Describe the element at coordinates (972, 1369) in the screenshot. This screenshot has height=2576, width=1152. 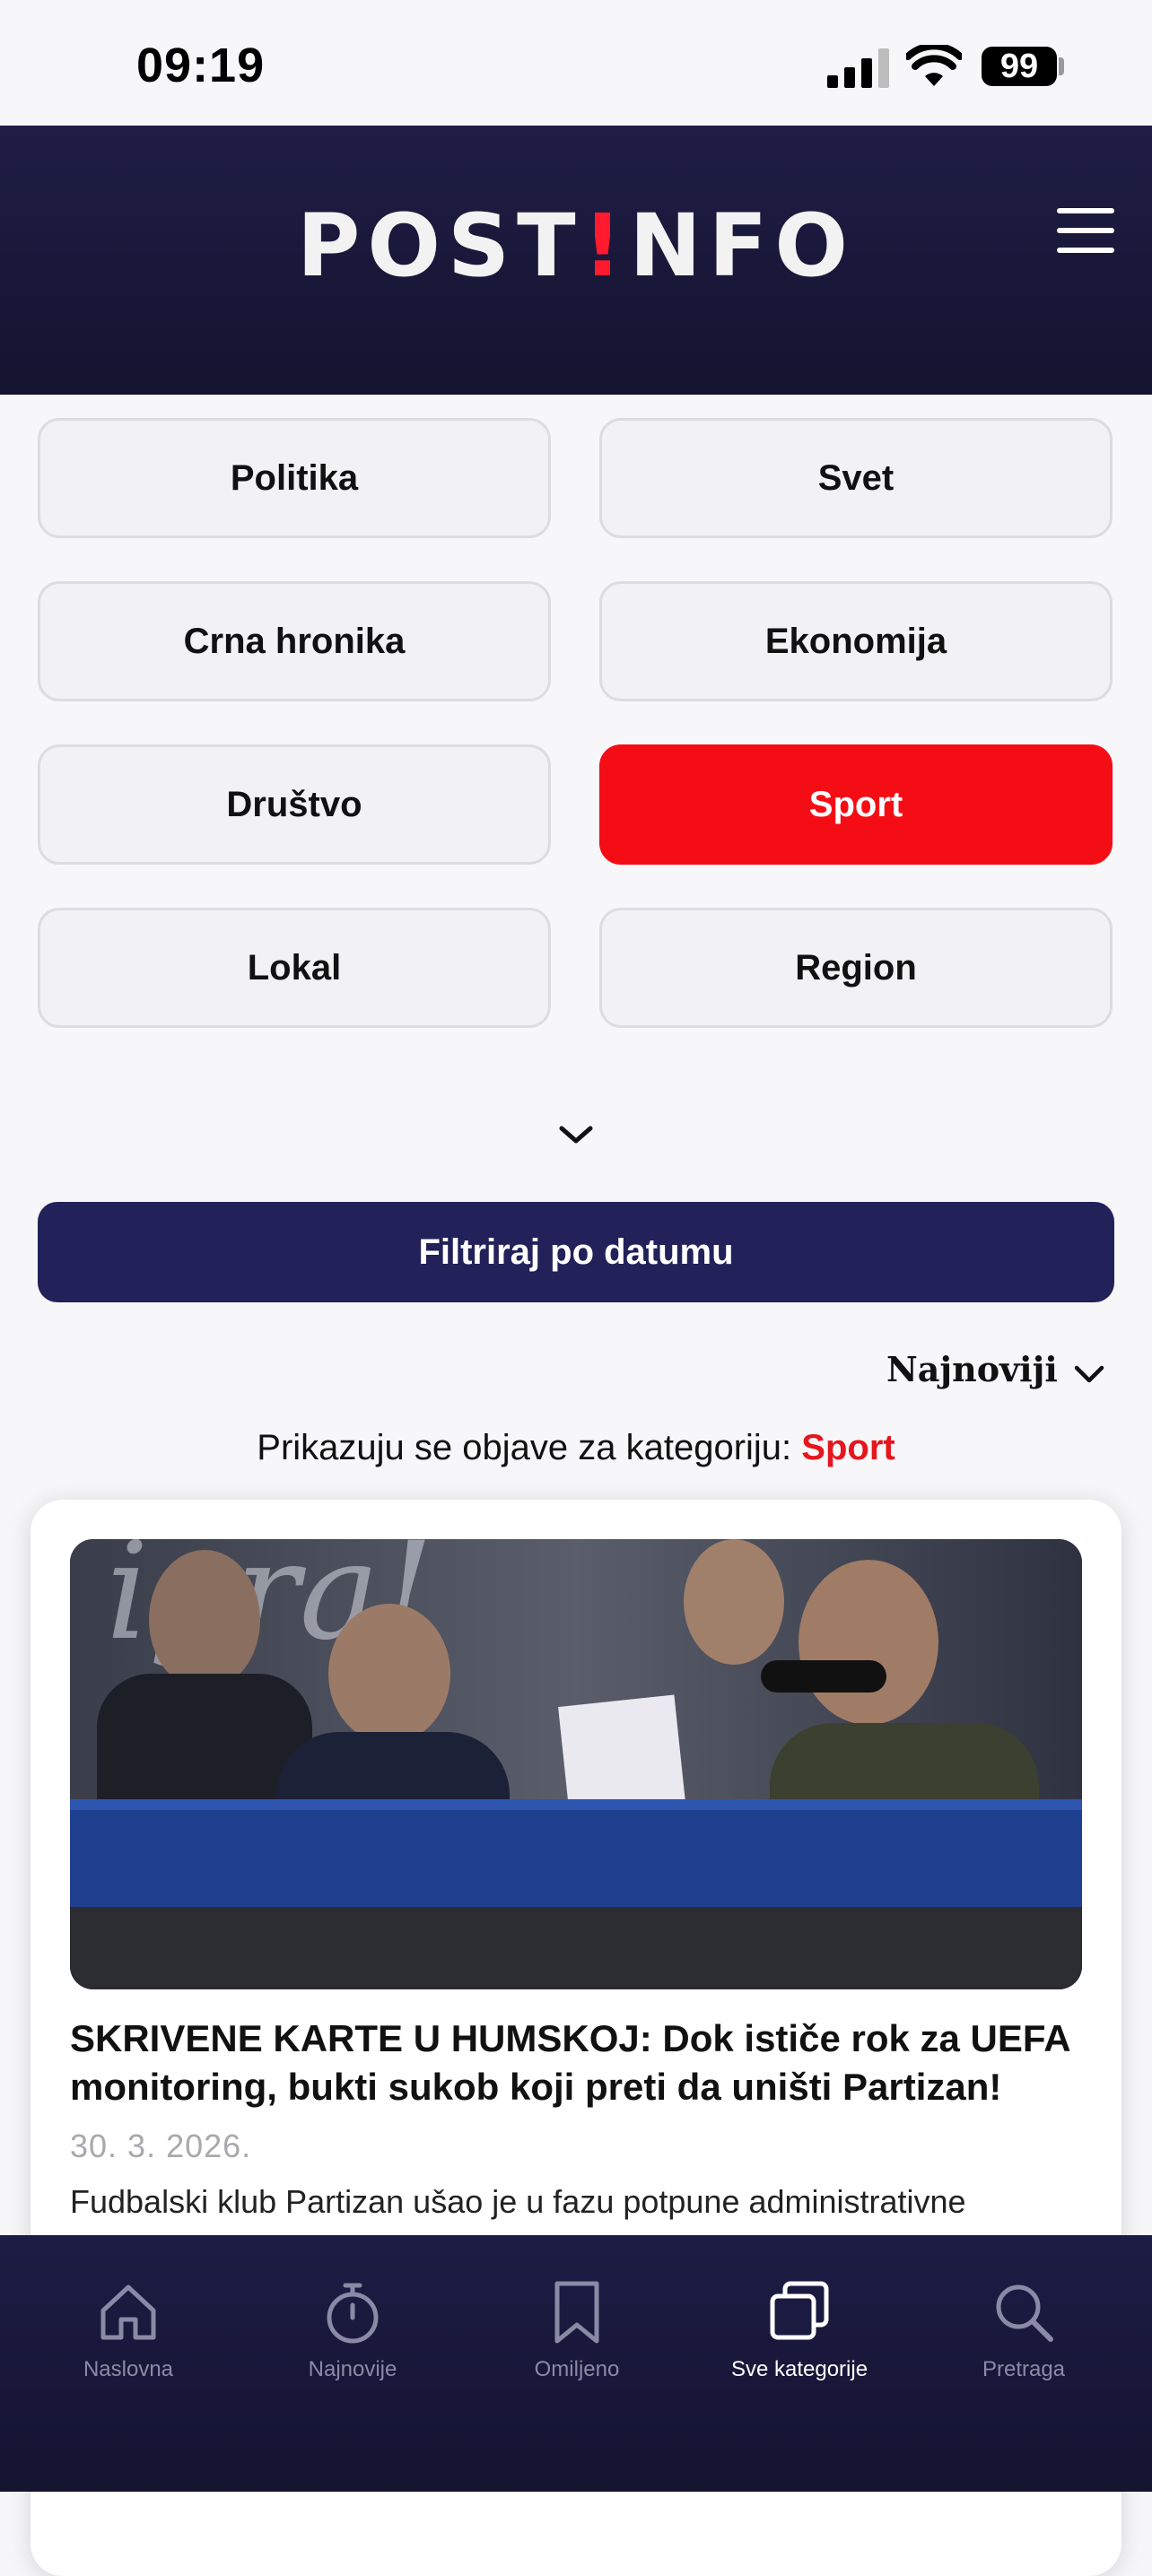
I see `sort-dropdown-label: Najnoviji` at that location.